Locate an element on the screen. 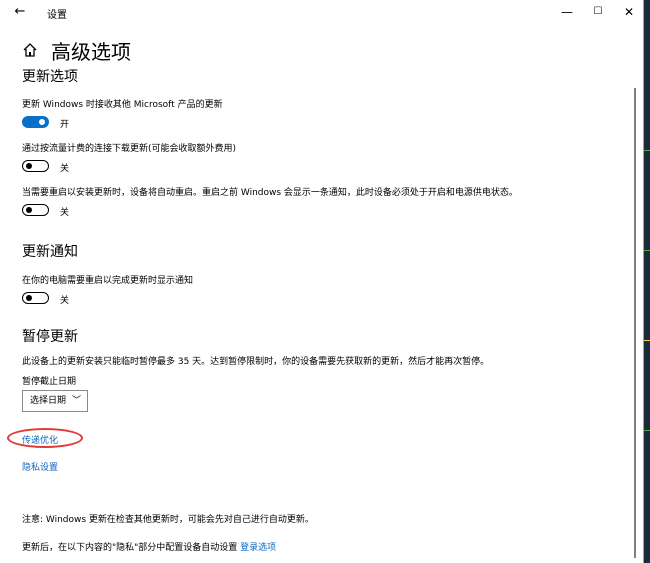 The image size is (650, 563). pause-date-dropdown: 选择日期 ﹀ is located at coordinates (55, 401).